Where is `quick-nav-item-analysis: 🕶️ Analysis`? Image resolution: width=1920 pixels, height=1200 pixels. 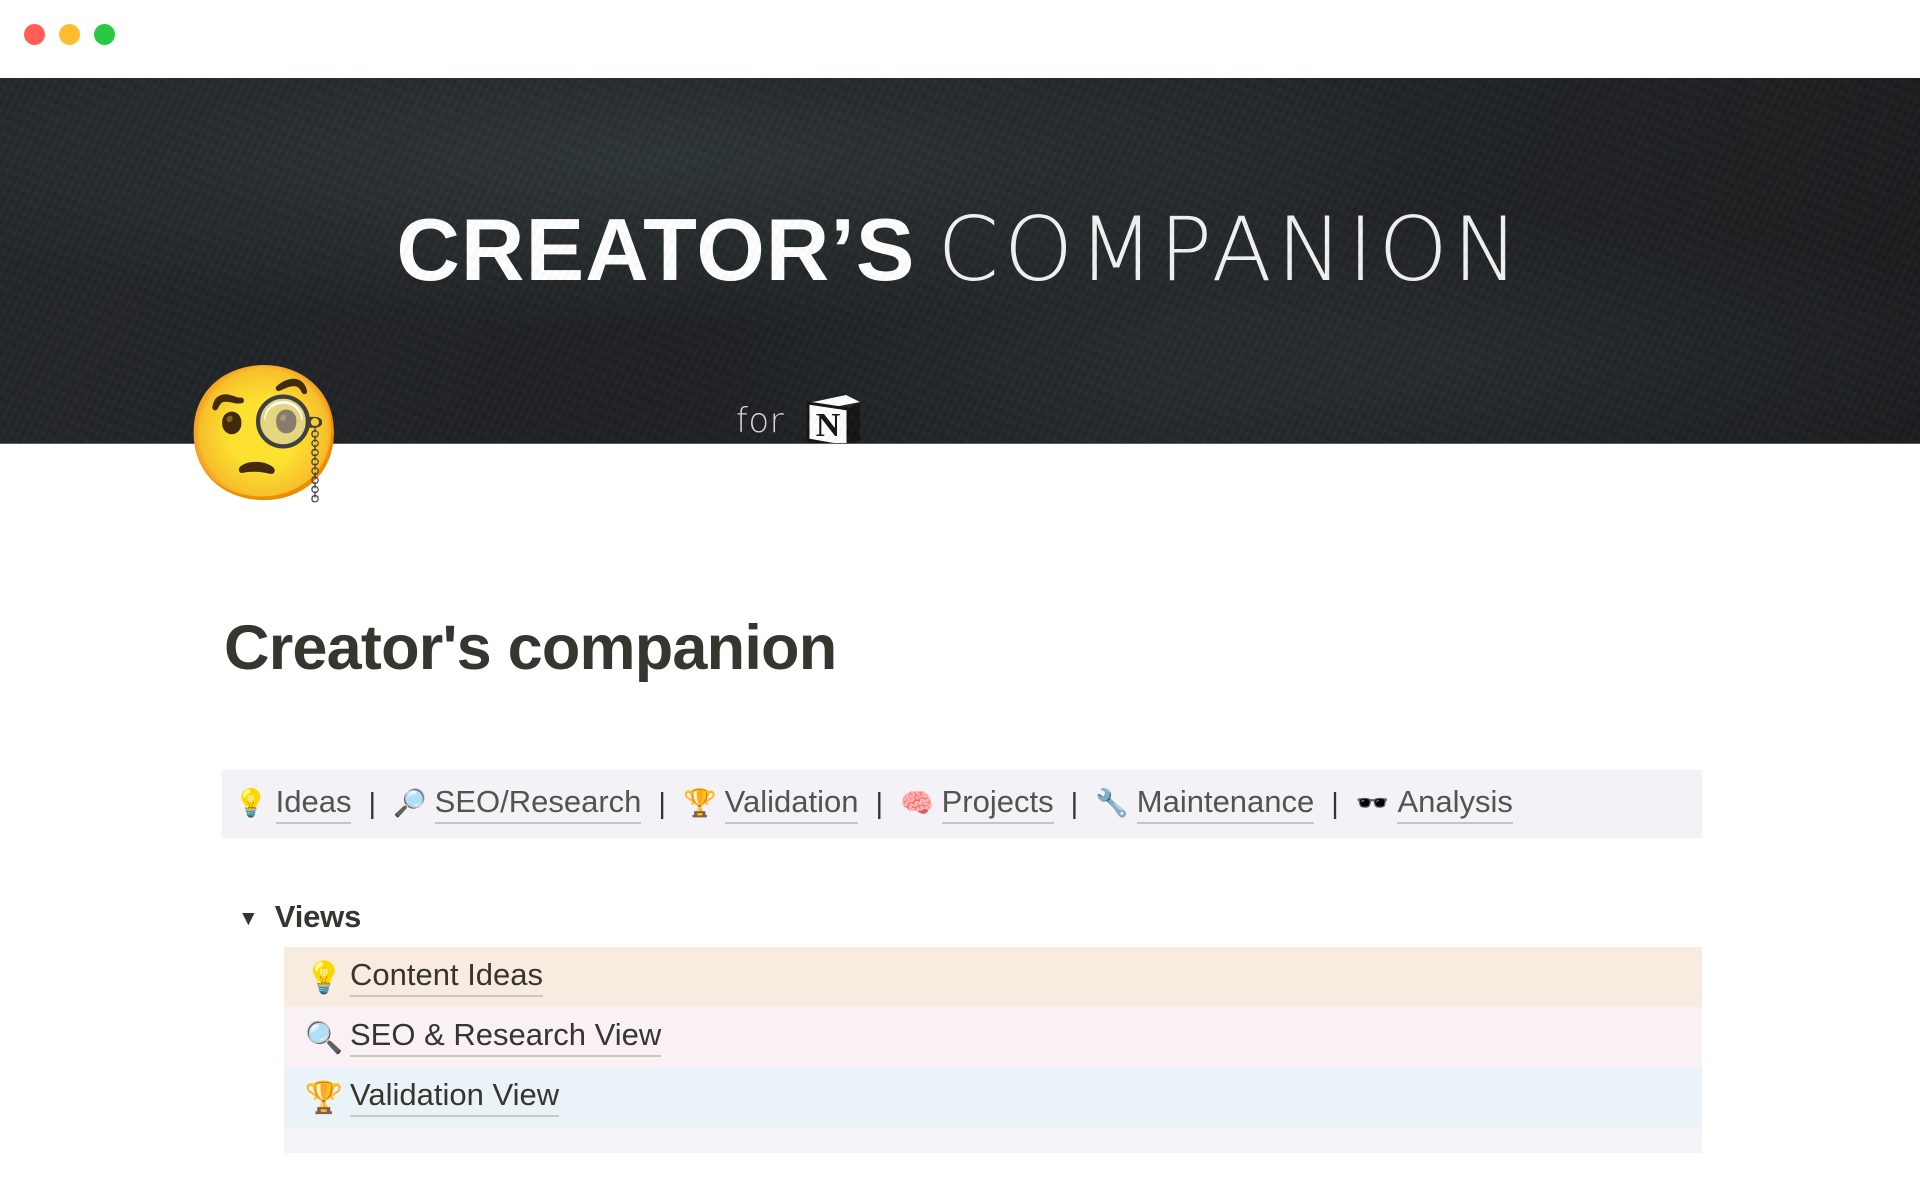 quick-nav-item-analysis: 🕶️ Analysis is located at coordinates (1434, 804).